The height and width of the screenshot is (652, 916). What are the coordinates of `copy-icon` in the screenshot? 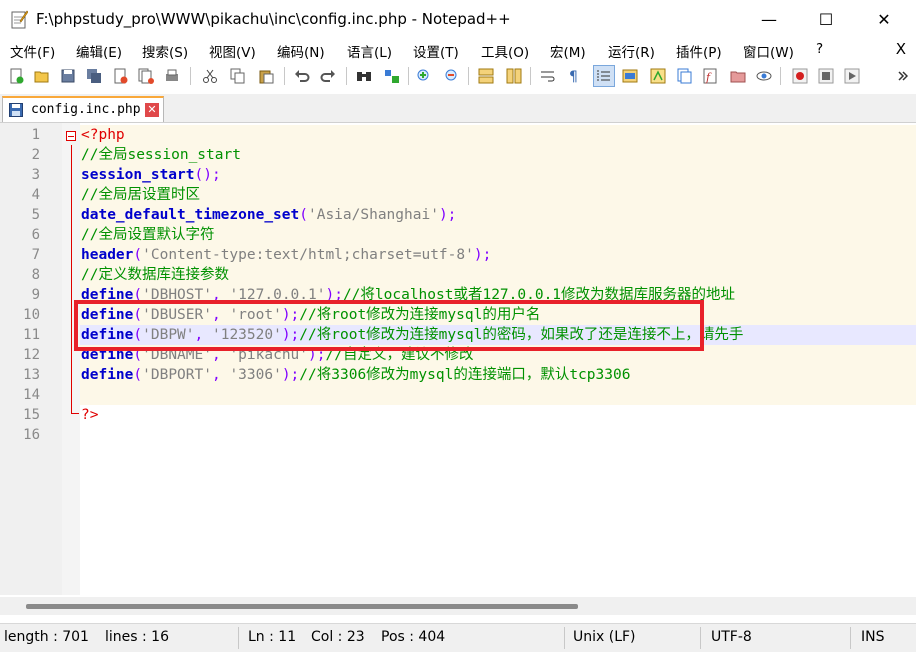 It's located at (238, 76).